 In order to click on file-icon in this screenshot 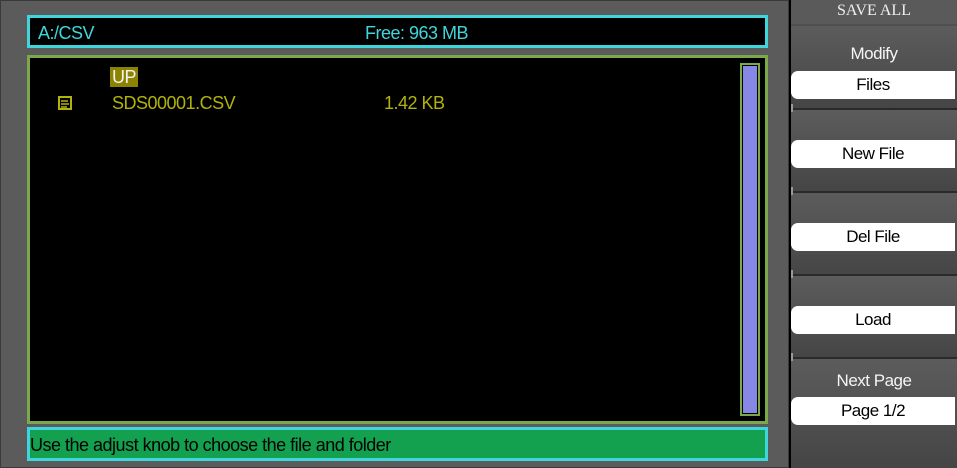, I will do `click(65, 103)`.